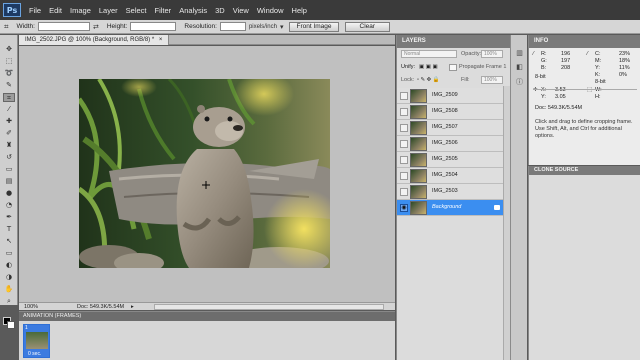 Image resolution: width=640 pixels, height=360 pixels. I want to click on crop-tool-preset-icon: ⌗, so click(6, 27).